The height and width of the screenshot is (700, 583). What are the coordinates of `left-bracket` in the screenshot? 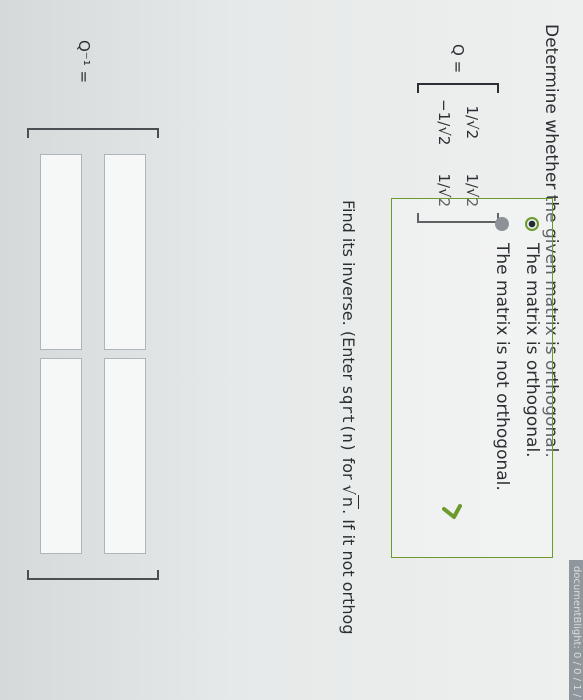 It's located at (458, 88).